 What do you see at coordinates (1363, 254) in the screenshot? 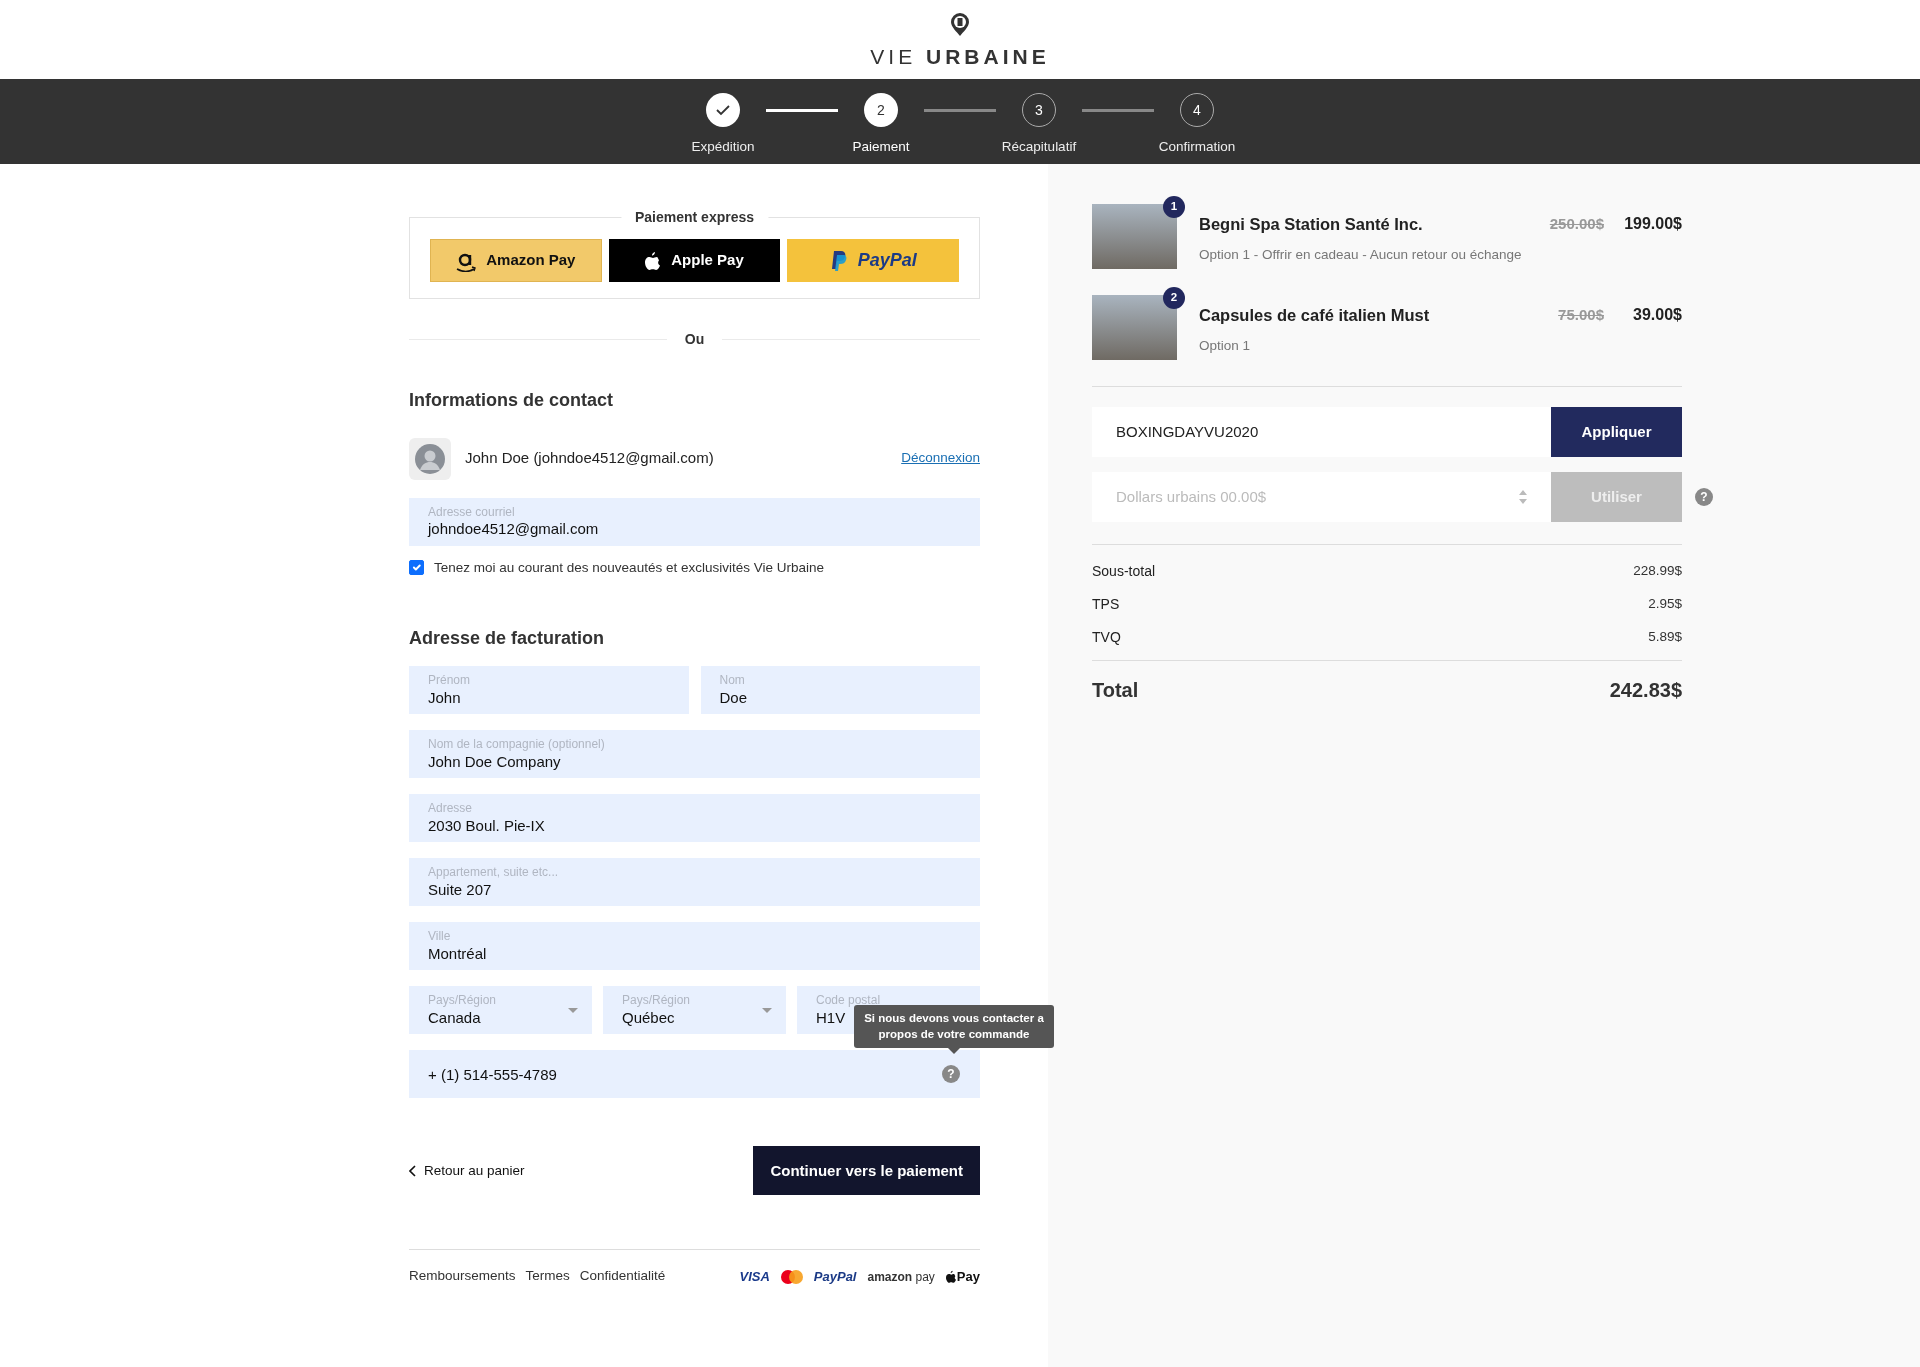
I see `product-option: Option 1 - Offrir en cadeau - Aucun retour ou échange` at bounding box center [1363, 254].